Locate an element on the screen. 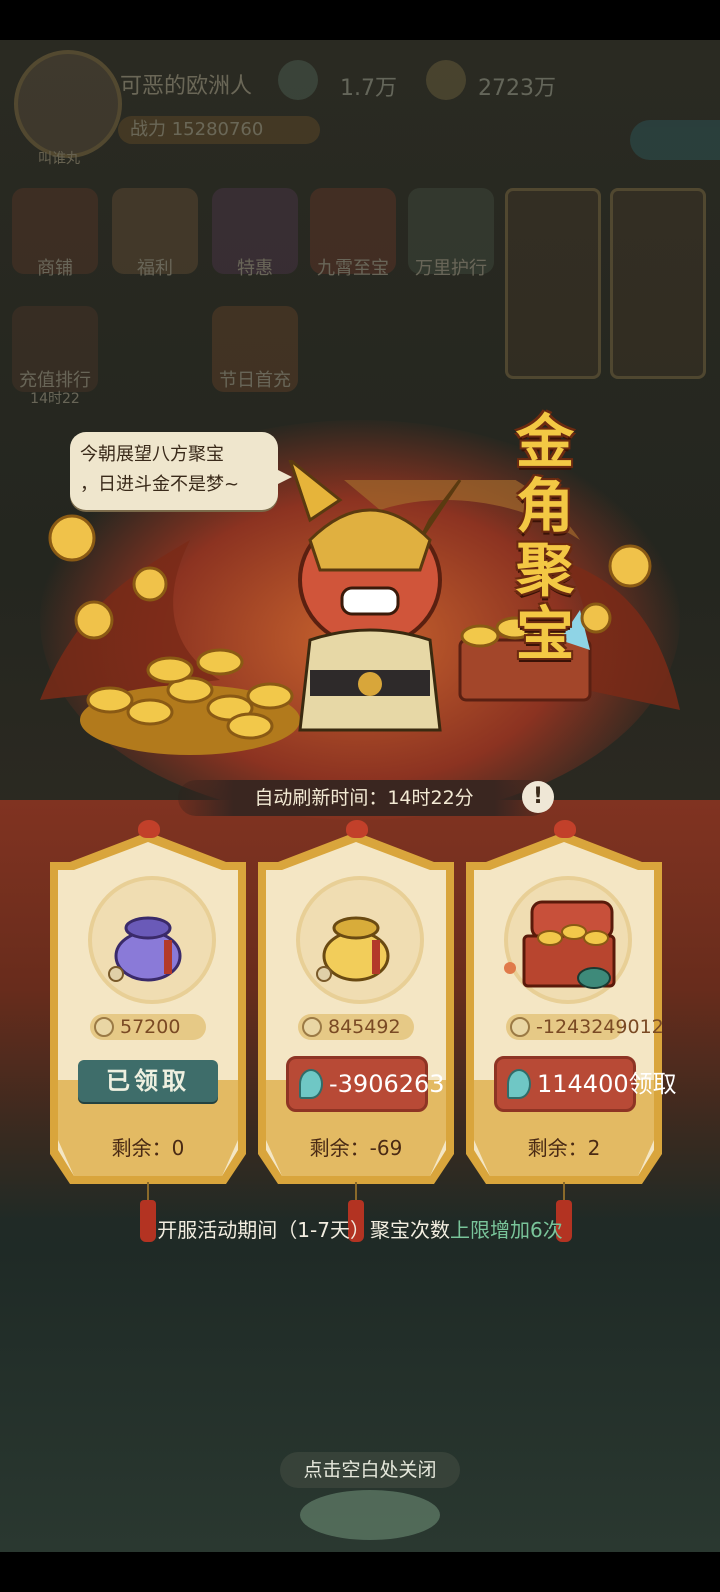  coin-value-pill: 845492 is located at coordinates (356, 1027).